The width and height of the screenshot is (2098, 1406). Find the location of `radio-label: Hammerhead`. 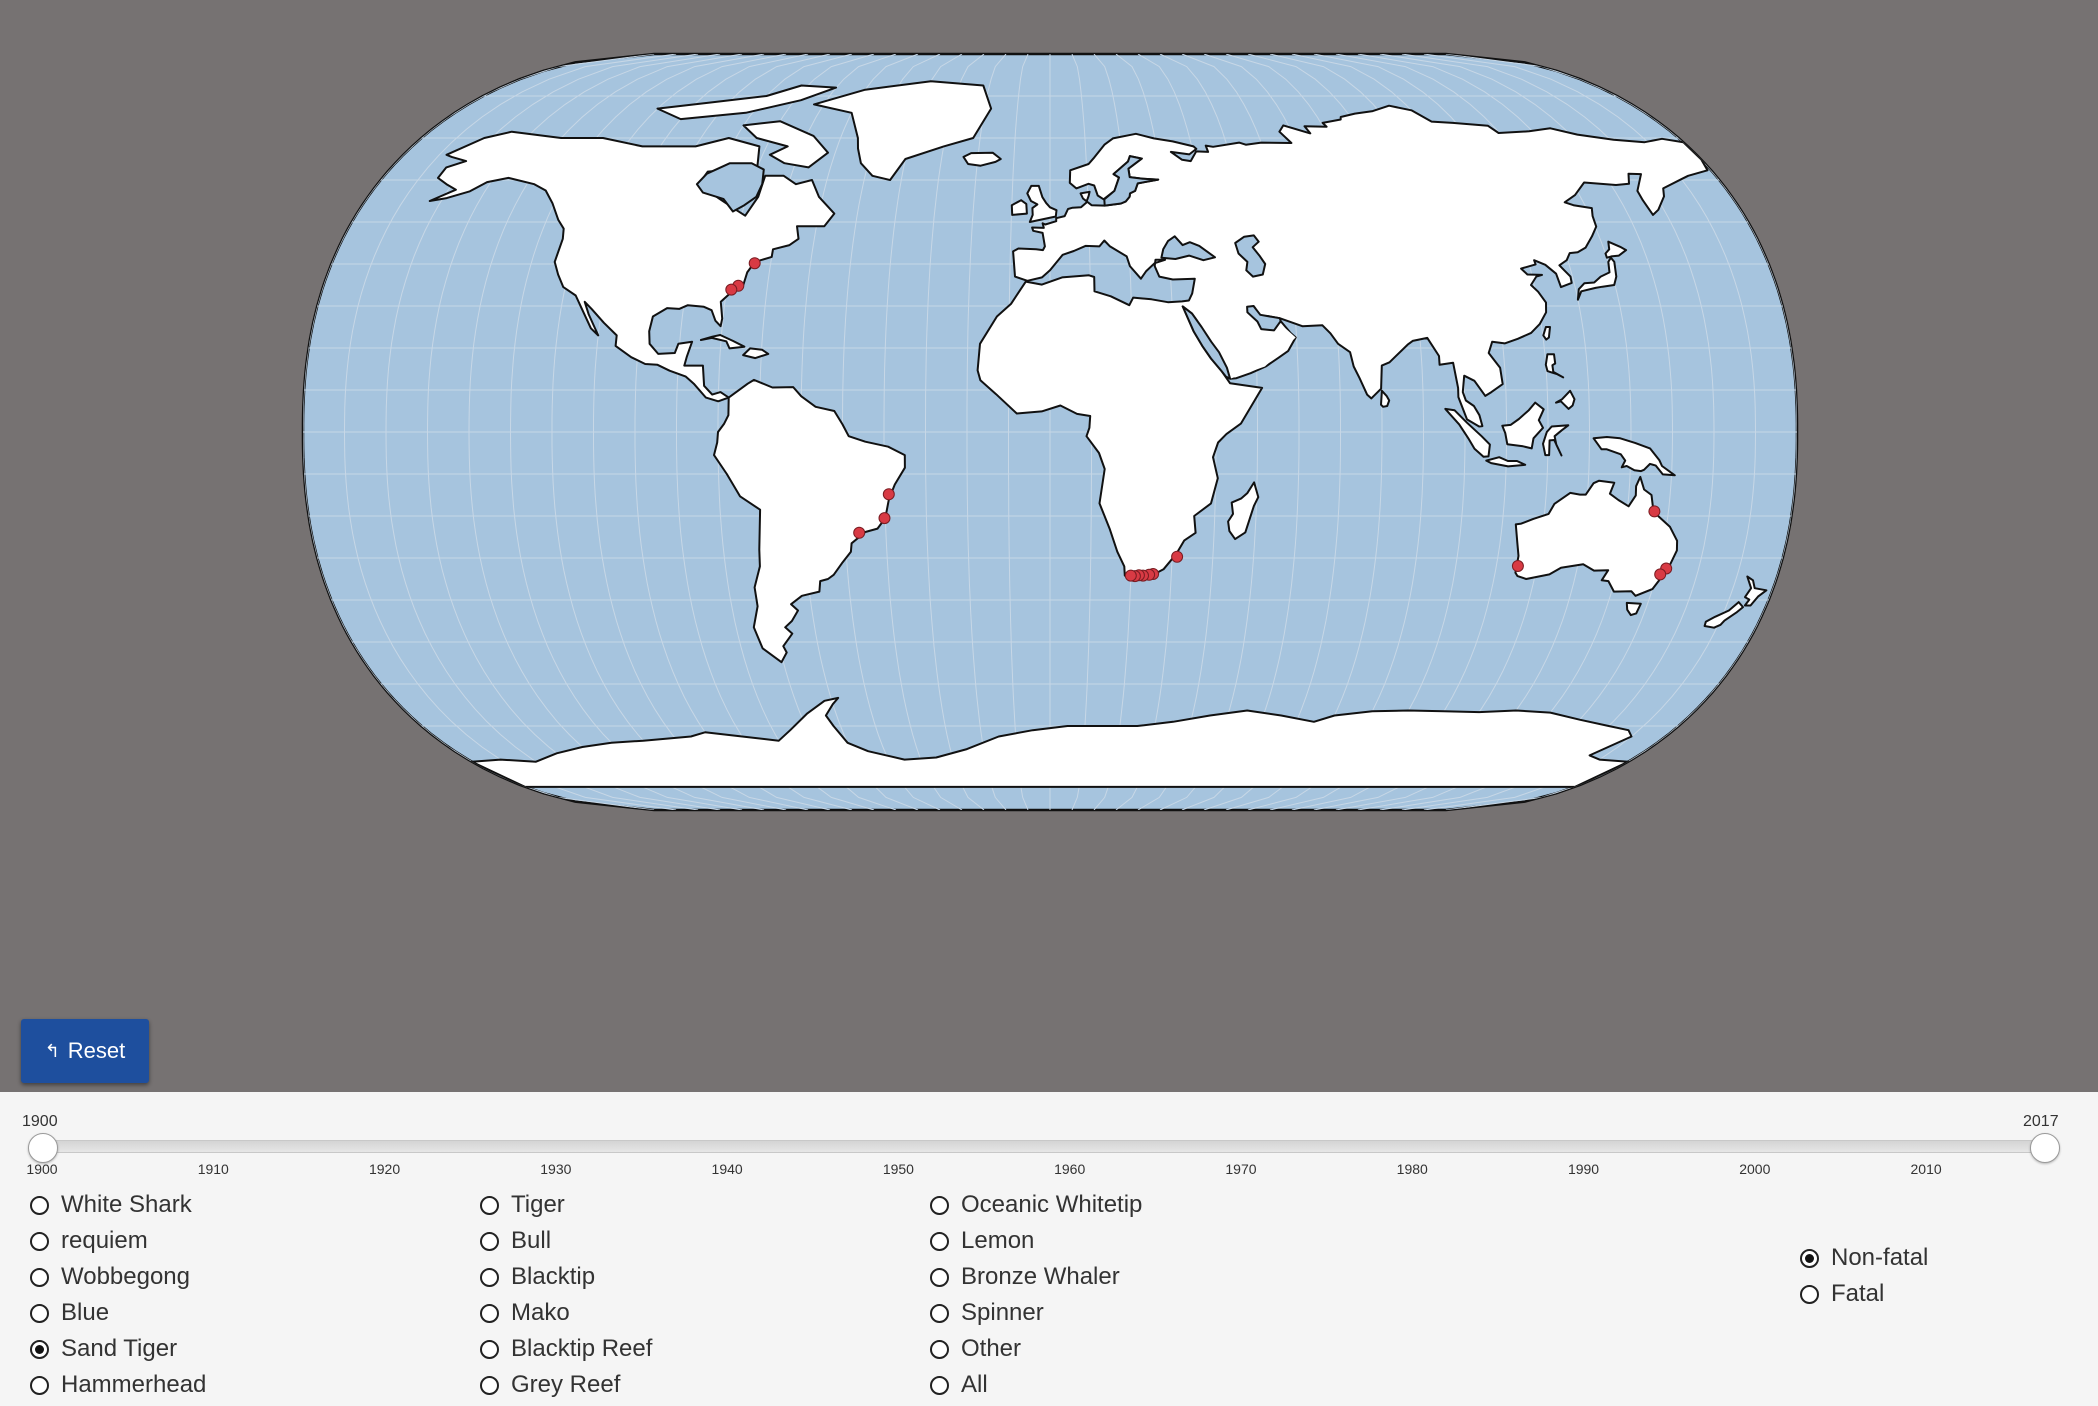

radio-label: Hammerhead is located at coordinates (134, 1384).